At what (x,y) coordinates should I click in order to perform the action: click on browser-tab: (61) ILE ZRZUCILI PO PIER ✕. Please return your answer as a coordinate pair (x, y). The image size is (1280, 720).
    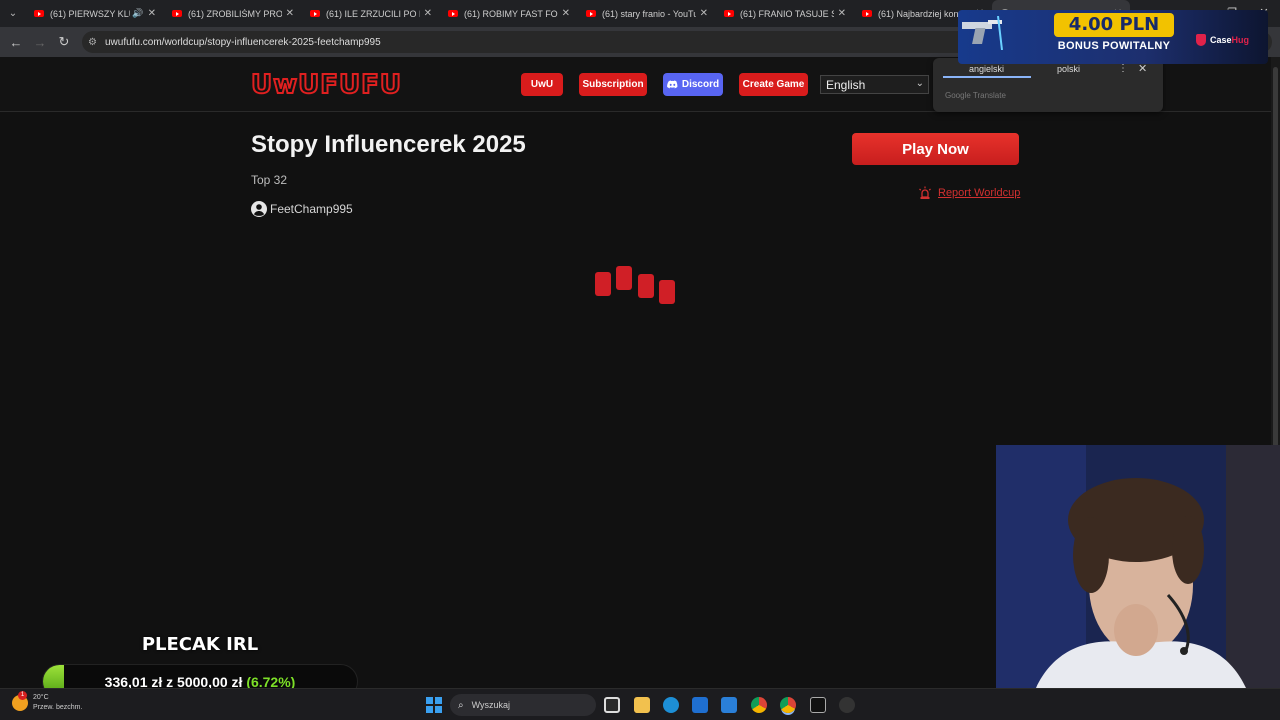
    Looking at the image, I should click on (371, 13).